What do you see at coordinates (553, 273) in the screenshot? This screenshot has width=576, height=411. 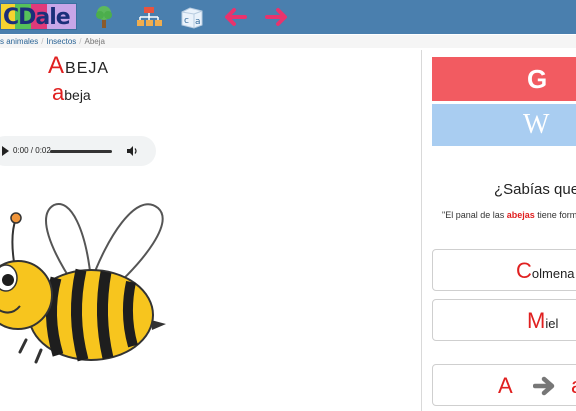 I see `related-word-rest: olmena` at bounding box center [553, 273].